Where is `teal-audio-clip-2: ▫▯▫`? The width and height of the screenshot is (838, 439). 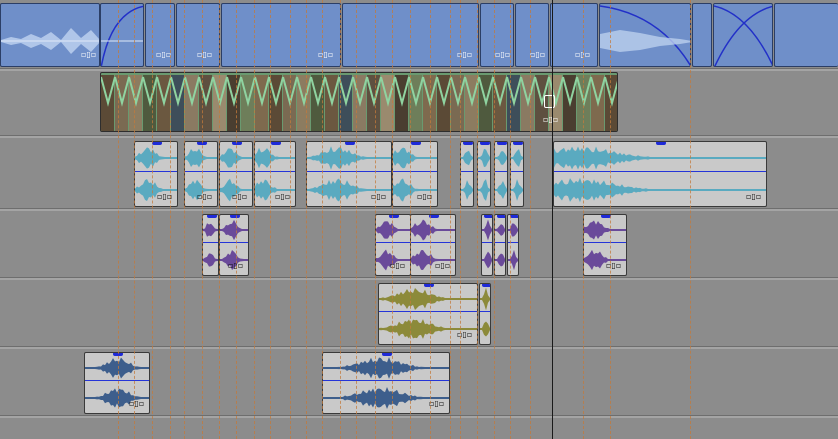
teal-audio-clip-2: ▫▯▫ is located at coordinates (201, 174).